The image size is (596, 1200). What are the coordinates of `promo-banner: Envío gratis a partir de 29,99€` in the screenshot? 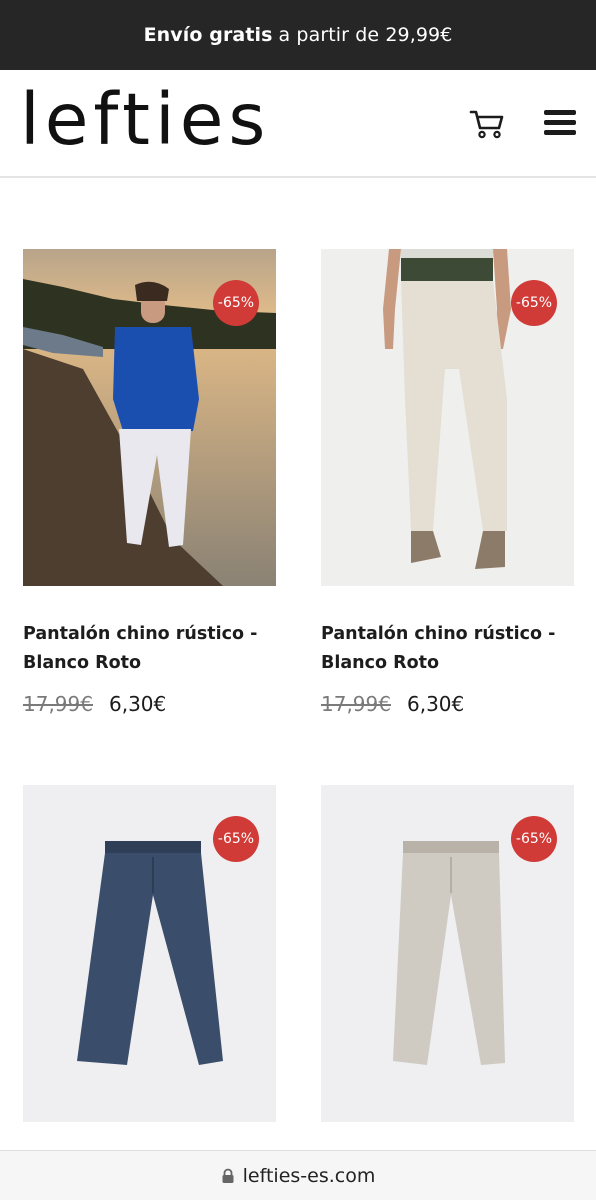 It's located at (298, 35).